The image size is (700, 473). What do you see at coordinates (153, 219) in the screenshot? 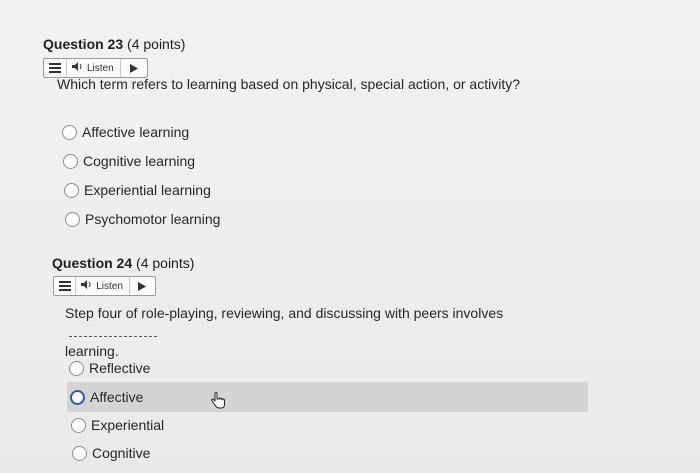
I see `option-label: Psychomotor learning` at bounding box center [153, 219].